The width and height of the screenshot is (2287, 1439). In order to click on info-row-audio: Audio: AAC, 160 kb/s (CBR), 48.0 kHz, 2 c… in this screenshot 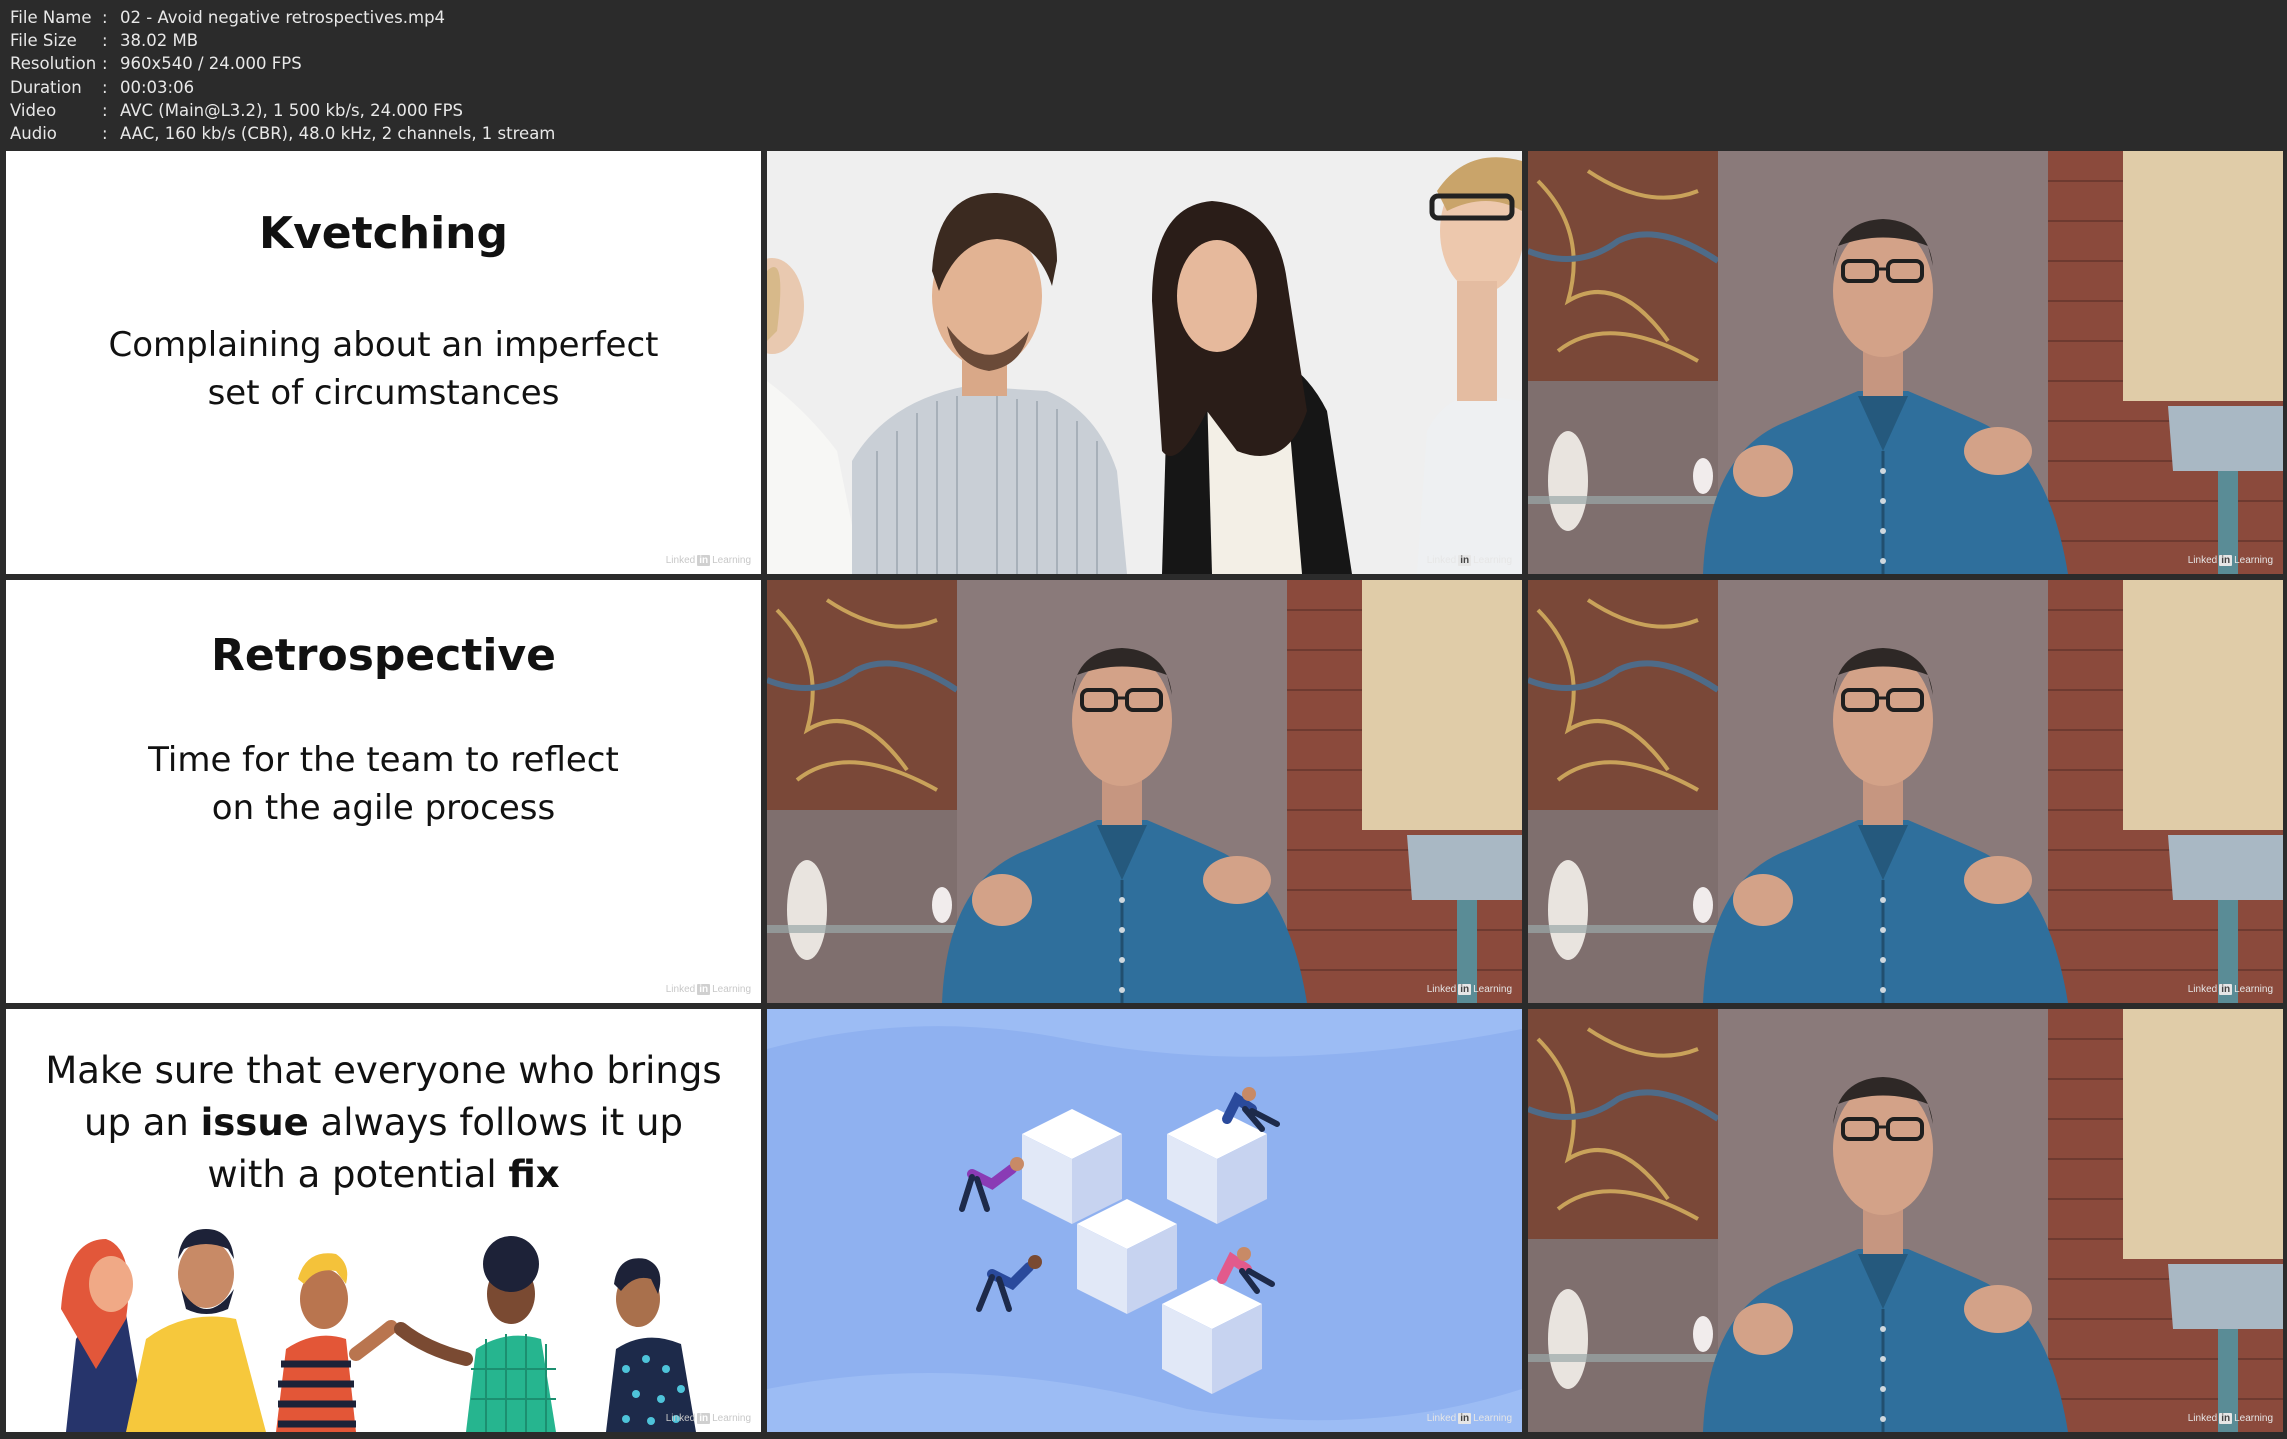, I will do `click(282, 133)`.